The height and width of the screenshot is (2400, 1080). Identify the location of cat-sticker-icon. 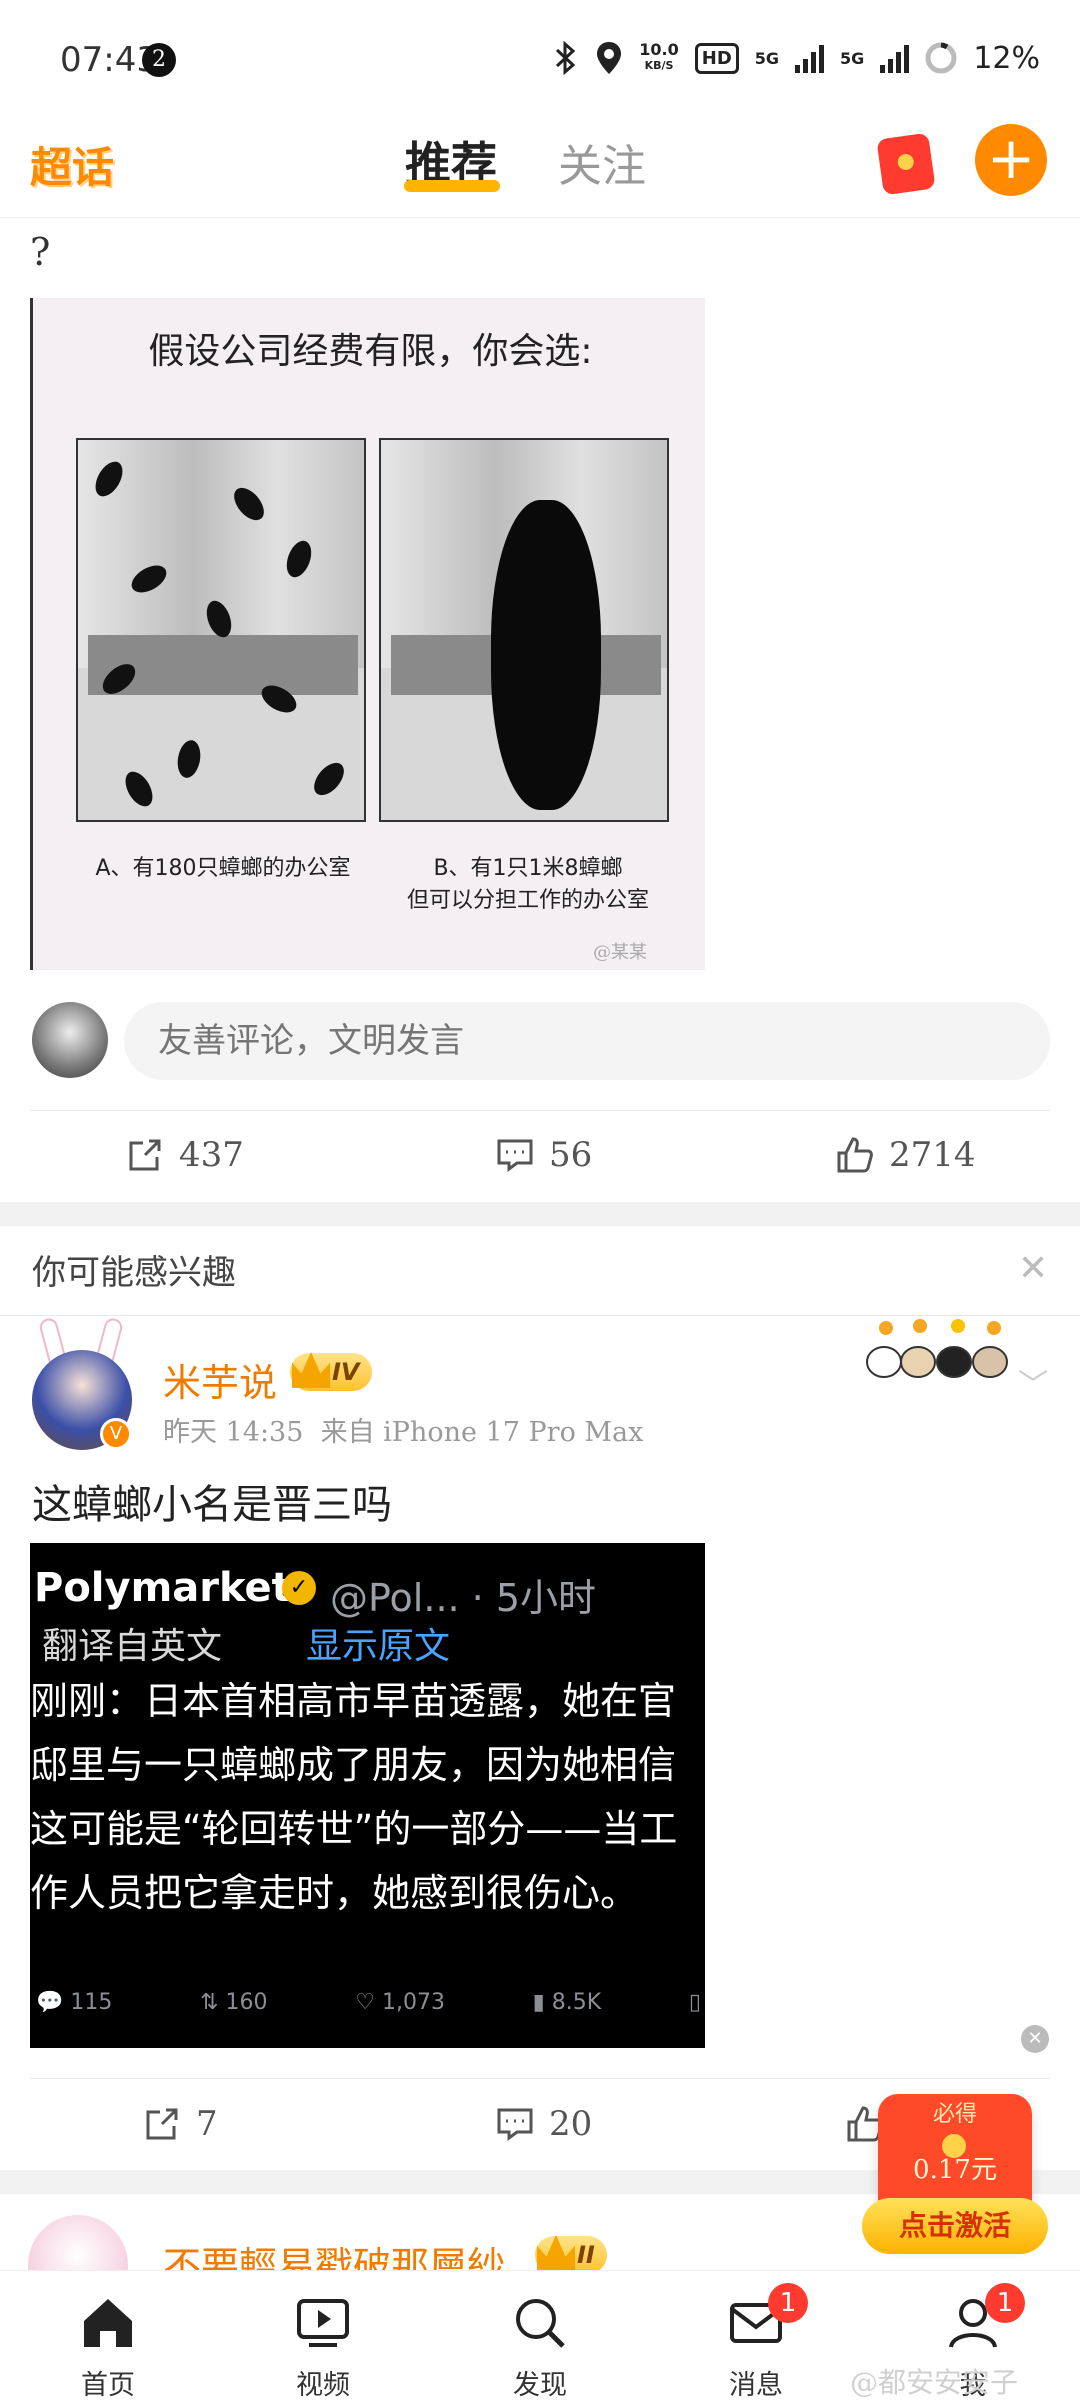
(937, 1348).